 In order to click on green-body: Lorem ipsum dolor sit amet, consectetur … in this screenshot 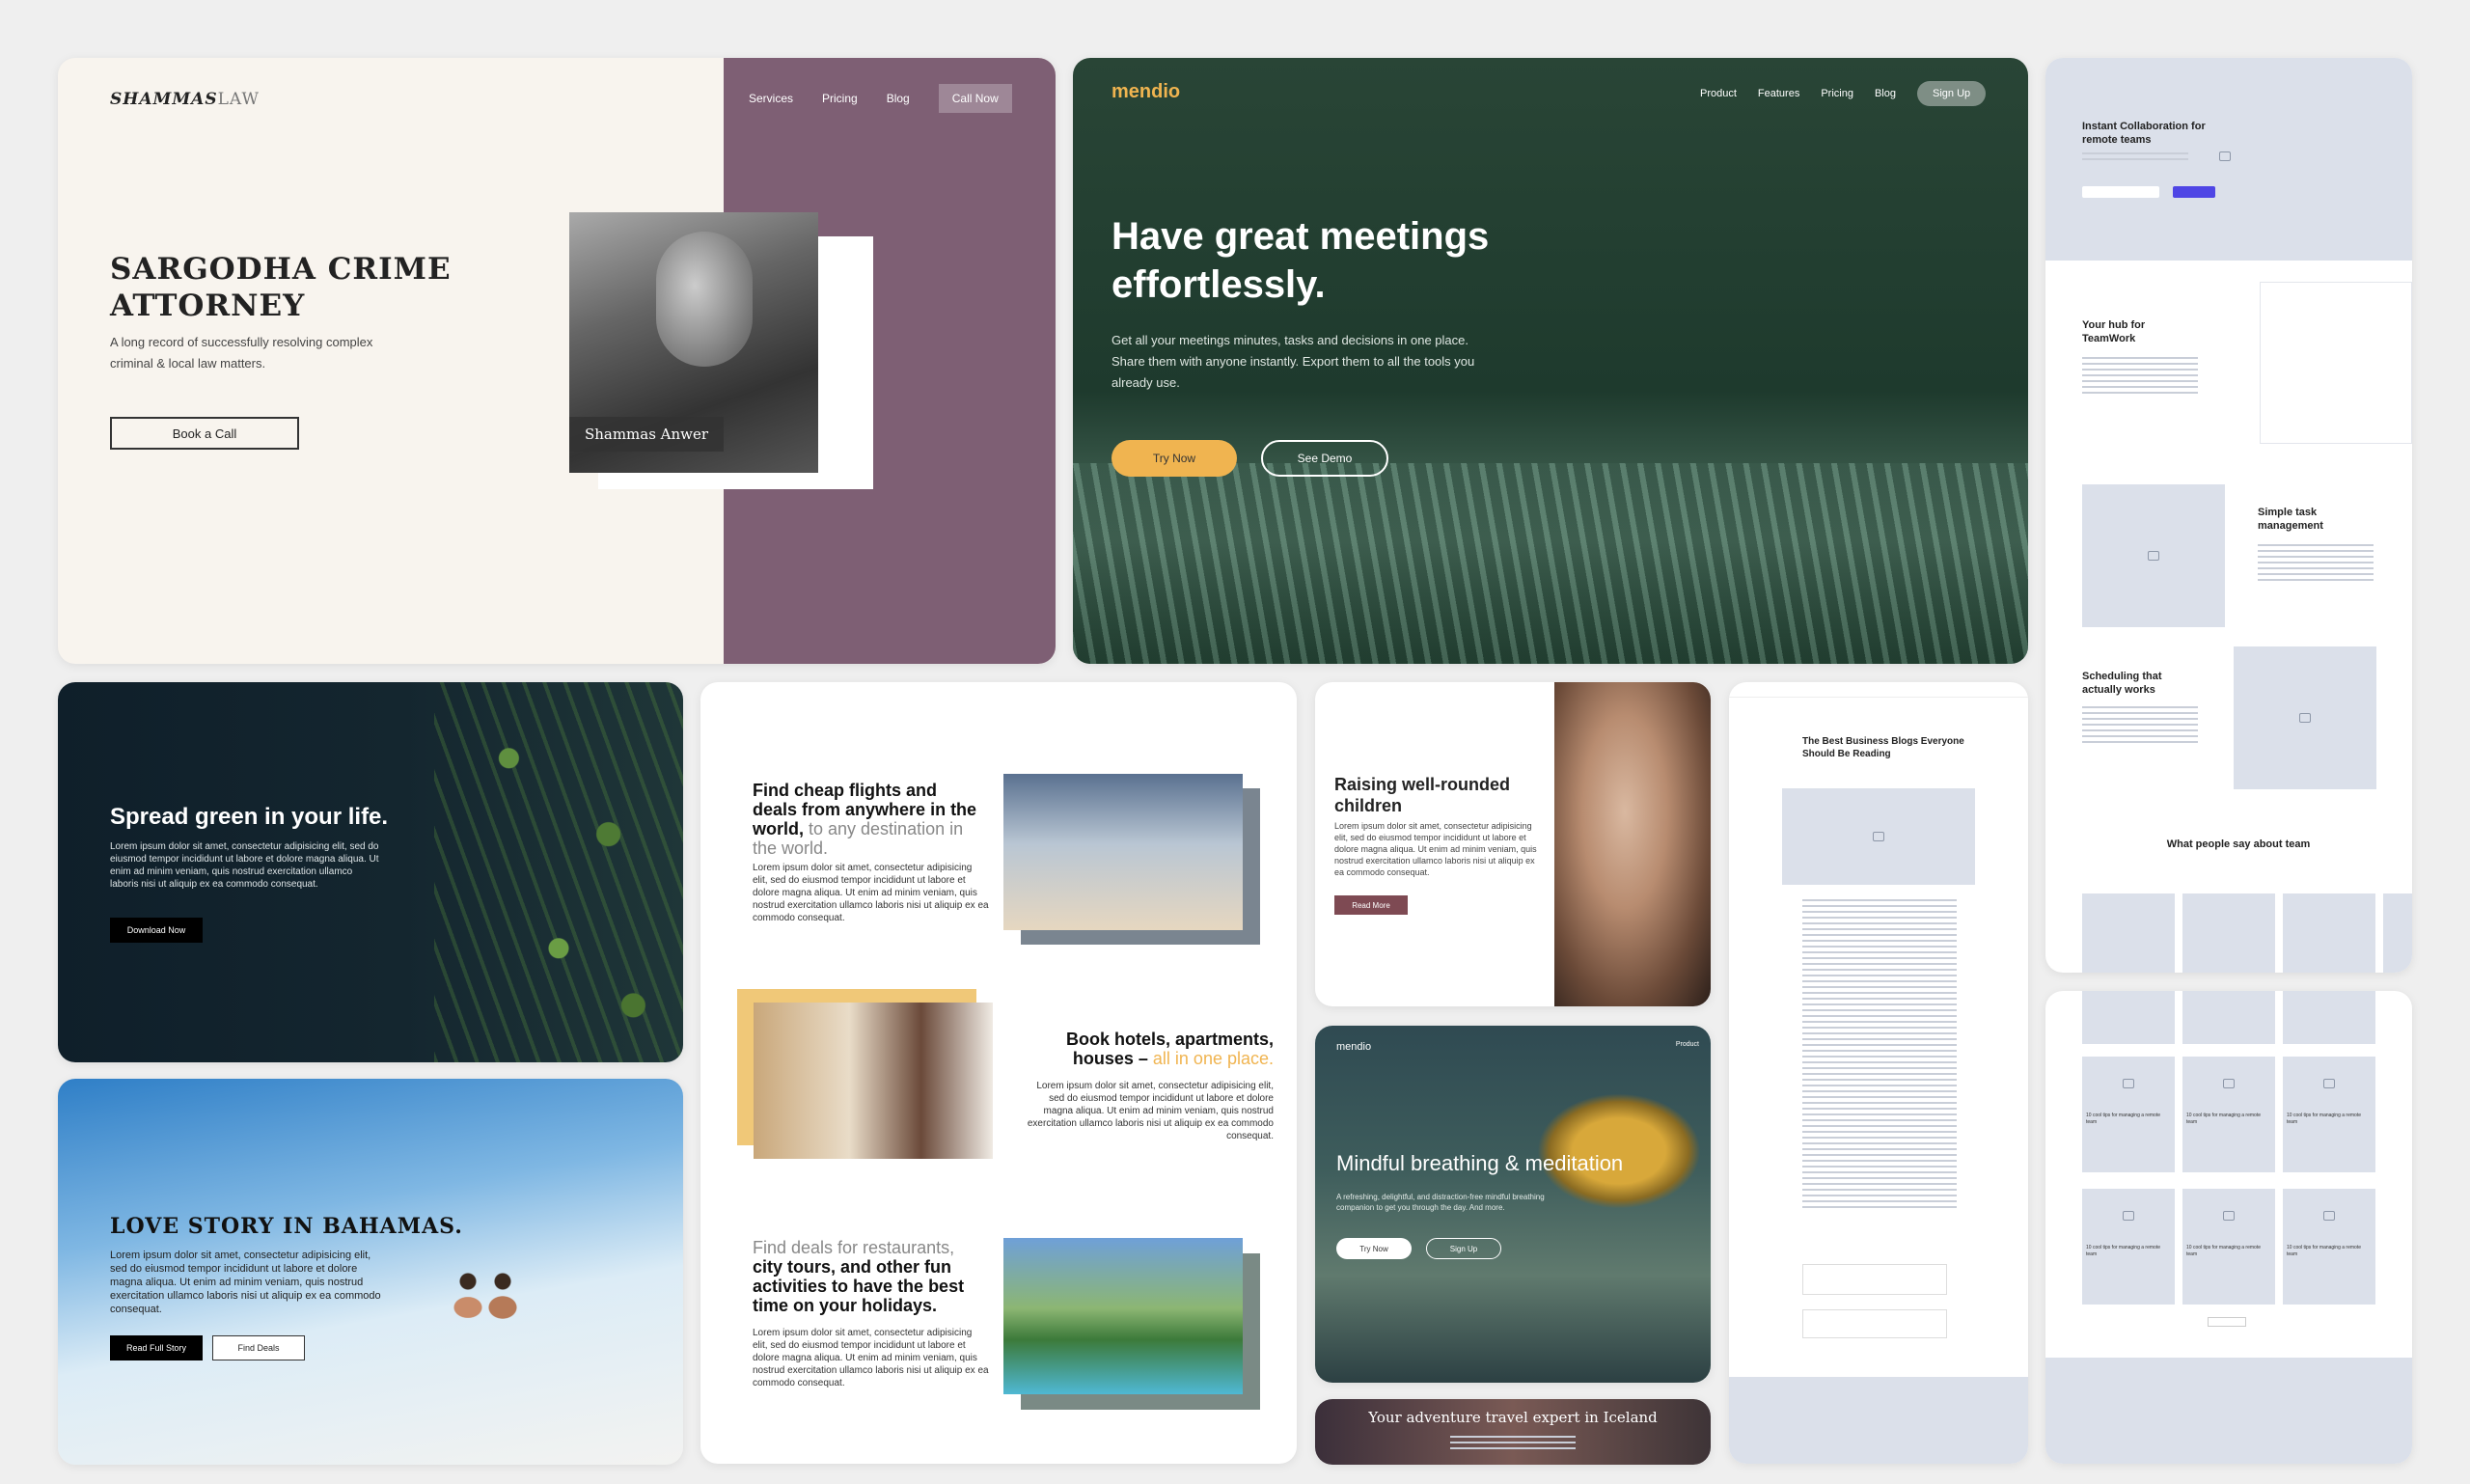, I will do `click(244, 865)`.